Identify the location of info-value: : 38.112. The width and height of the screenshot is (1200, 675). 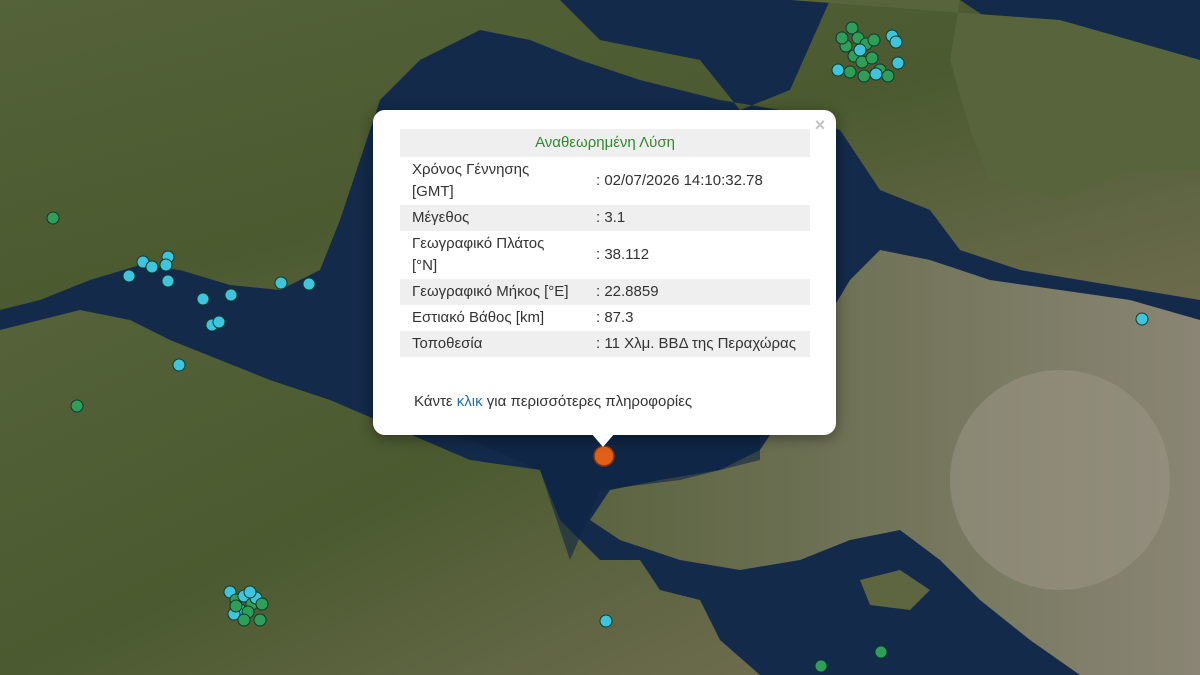
(623, 254).